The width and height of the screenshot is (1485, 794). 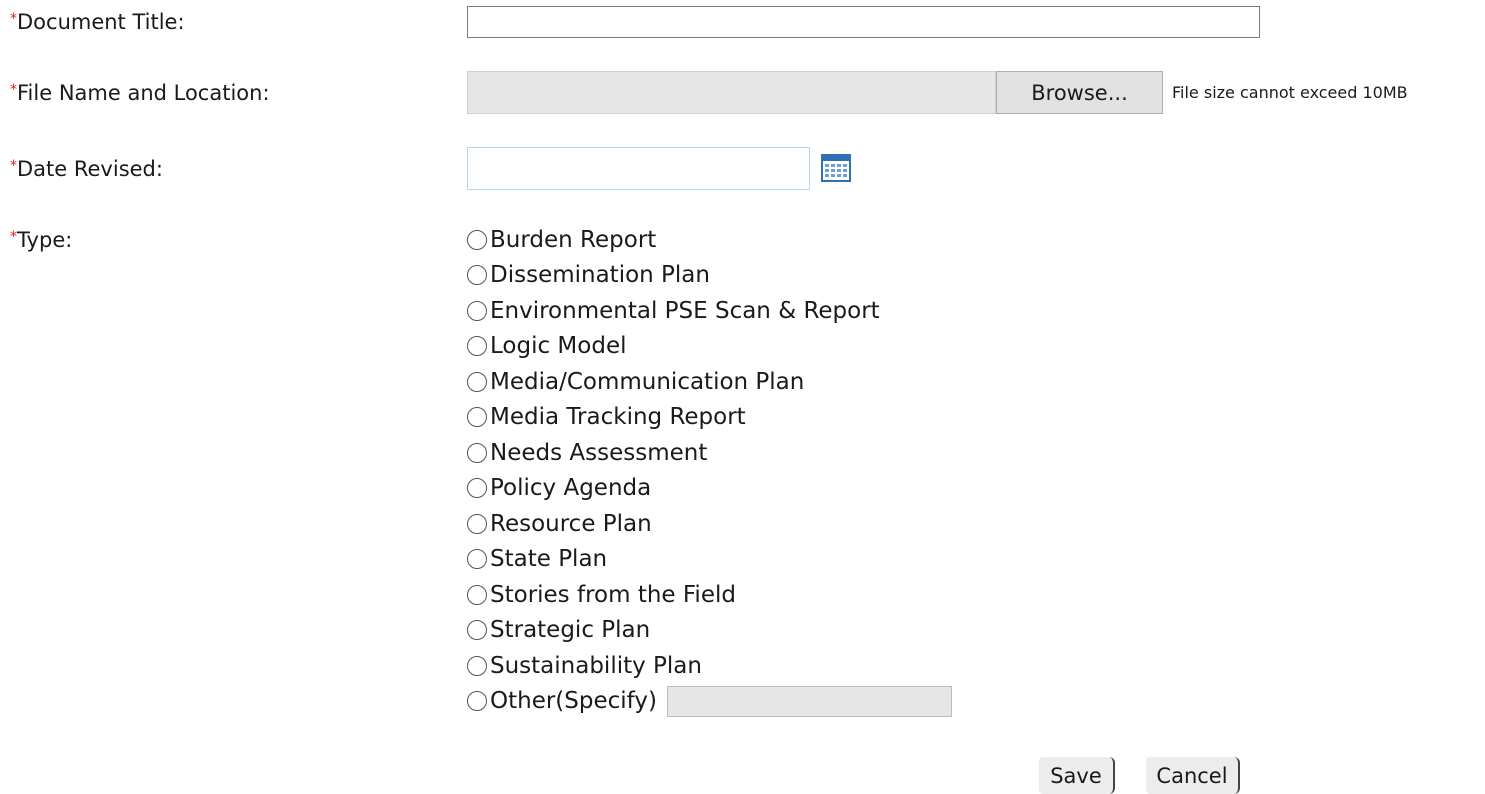 I want to click on type-option: Media/Communication Plan, so click(x=709, y=382).